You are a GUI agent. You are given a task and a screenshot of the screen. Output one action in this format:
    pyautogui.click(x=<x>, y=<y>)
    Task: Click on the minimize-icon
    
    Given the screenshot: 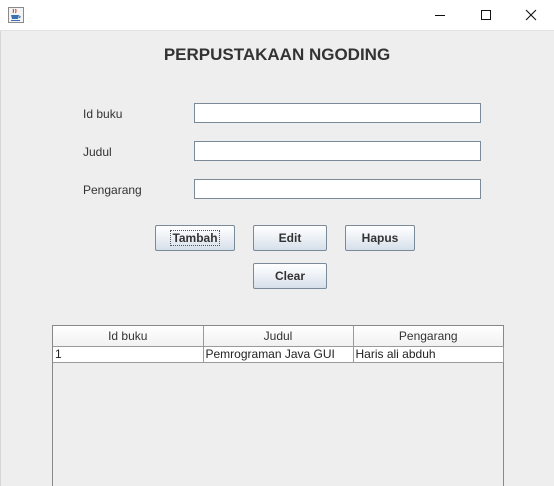 What is the action you would take?
    pyautogui.click(x=440, y=15)
    